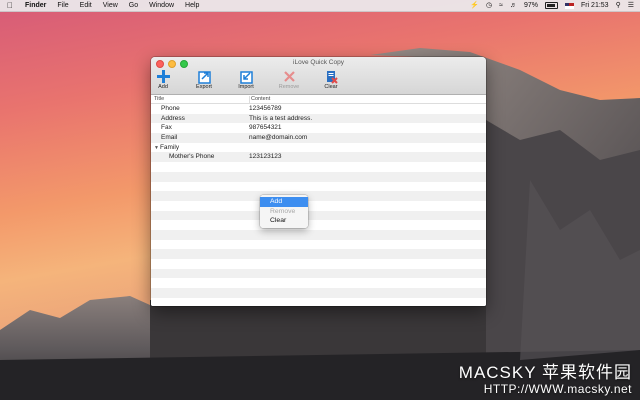 The width and height of the screenshot is (640, 400). I want to click on watermark-url: HTTP://WWW.macsky.net, so click(557, 389).